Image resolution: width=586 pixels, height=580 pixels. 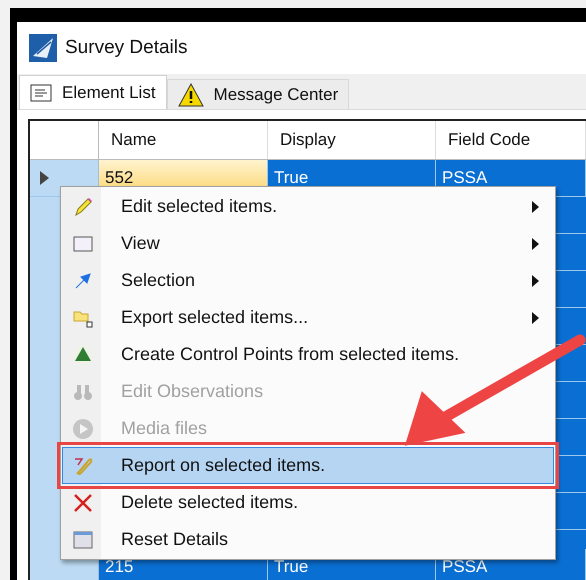 I want to click on media-icon, so click(x=83, y=429).